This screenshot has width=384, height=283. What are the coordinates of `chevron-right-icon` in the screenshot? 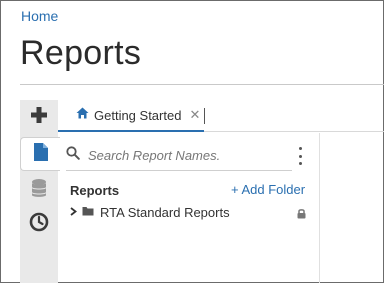 It's located at (73, 212).